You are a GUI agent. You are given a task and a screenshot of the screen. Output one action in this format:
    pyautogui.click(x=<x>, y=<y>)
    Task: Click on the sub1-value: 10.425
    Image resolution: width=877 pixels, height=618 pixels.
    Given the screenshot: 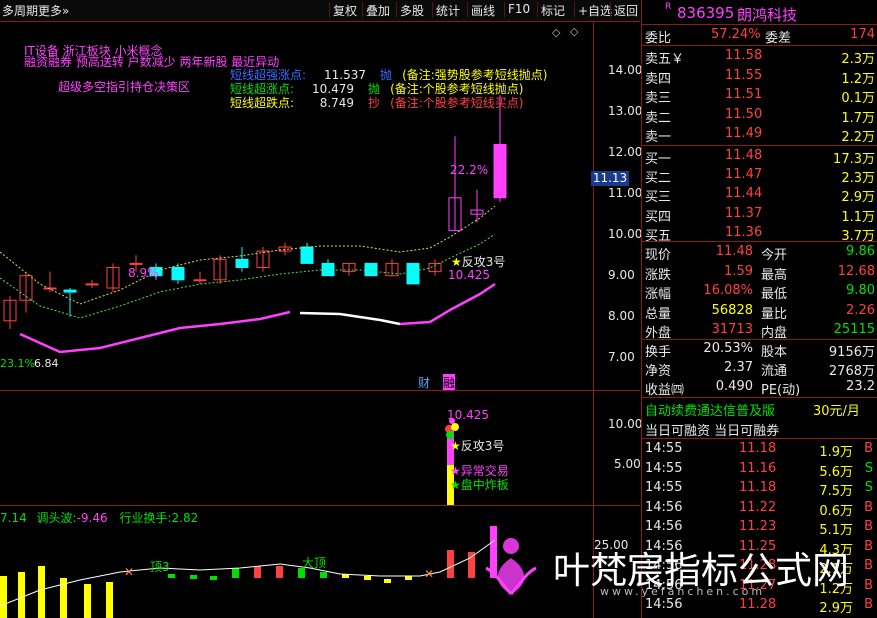 What is the action you would take?
    pyautogui.click(x=468, y=415)
    